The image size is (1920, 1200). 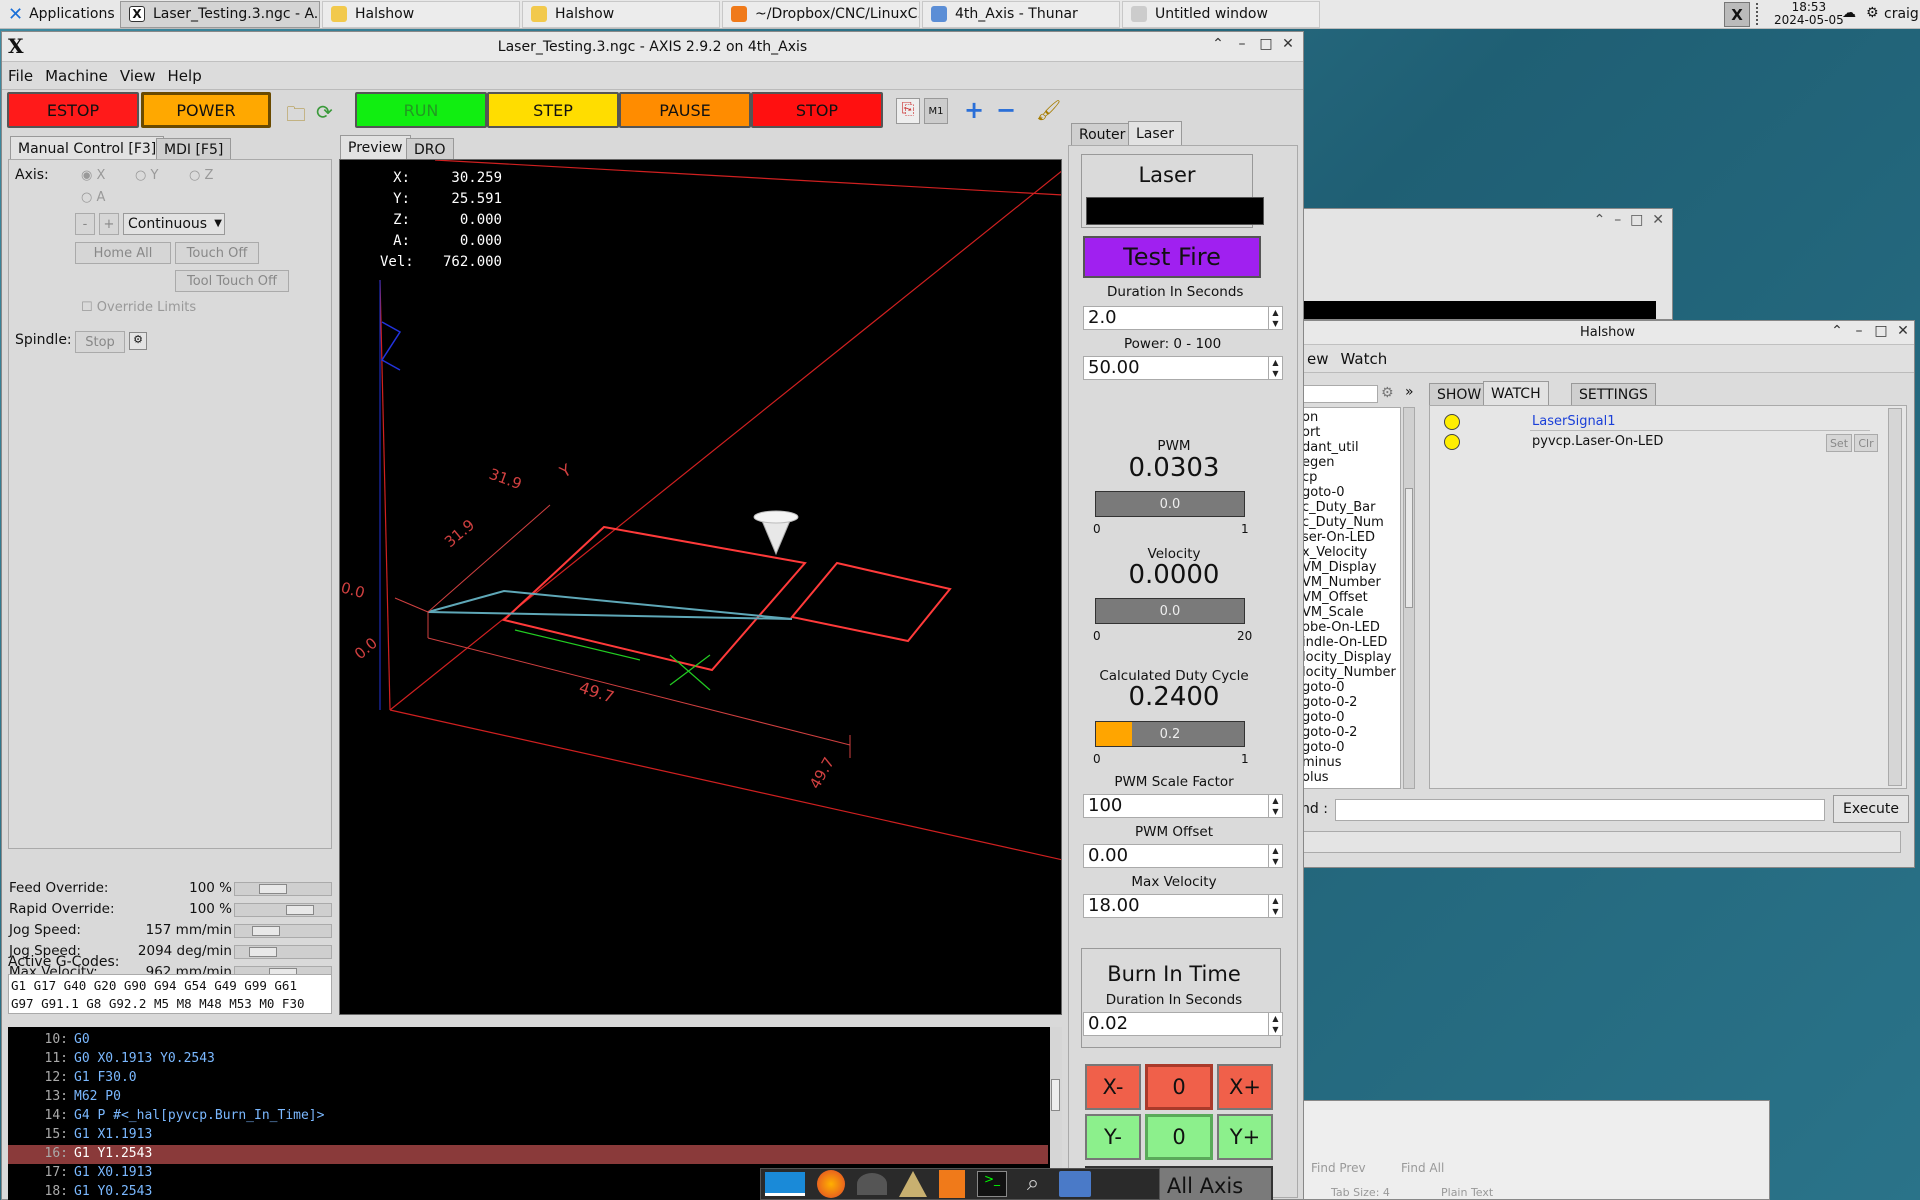 I want to click on x-tray-icon: X, so click(x=1737, y=14).